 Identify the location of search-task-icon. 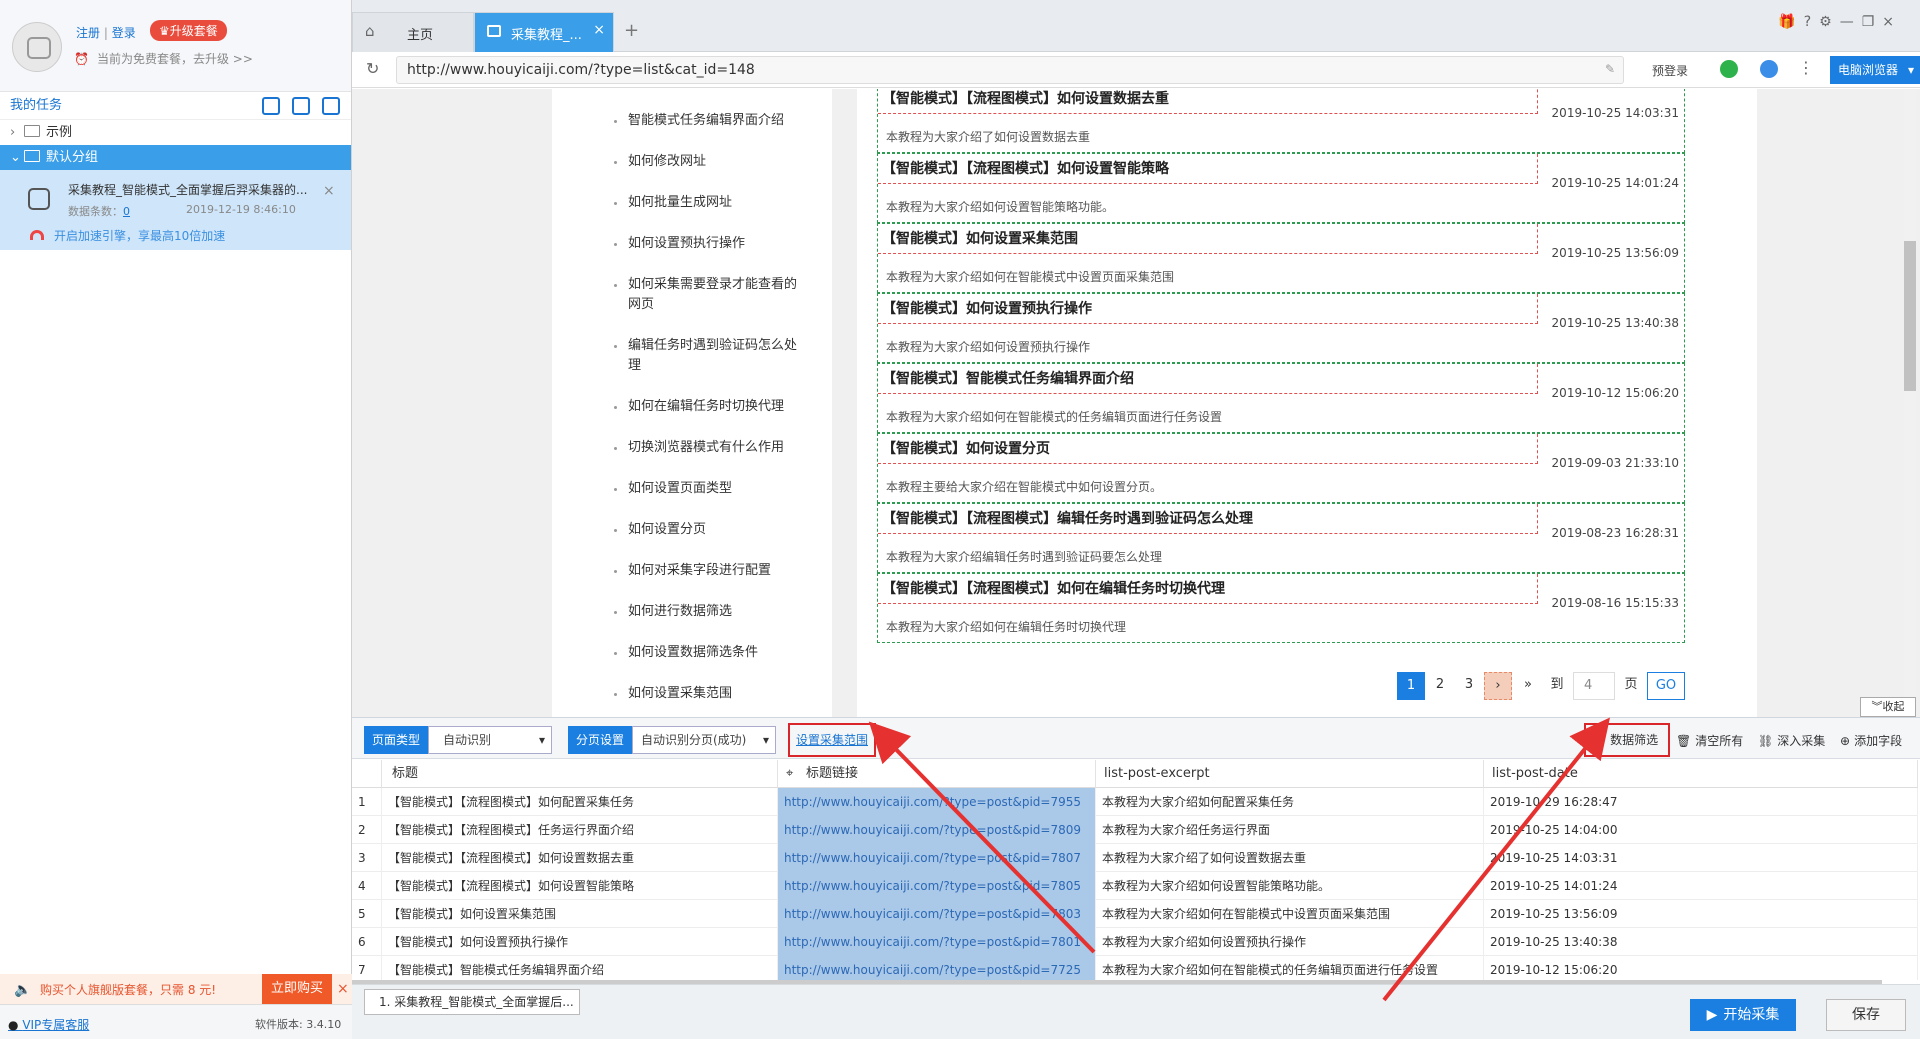
(331, 106).